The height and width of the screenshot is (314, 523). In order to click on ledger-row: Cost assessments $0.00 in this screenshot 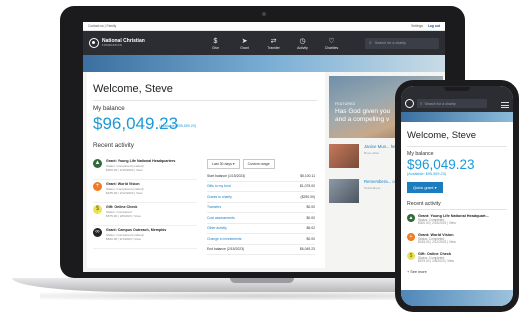, I will do `click(261, 218)`.